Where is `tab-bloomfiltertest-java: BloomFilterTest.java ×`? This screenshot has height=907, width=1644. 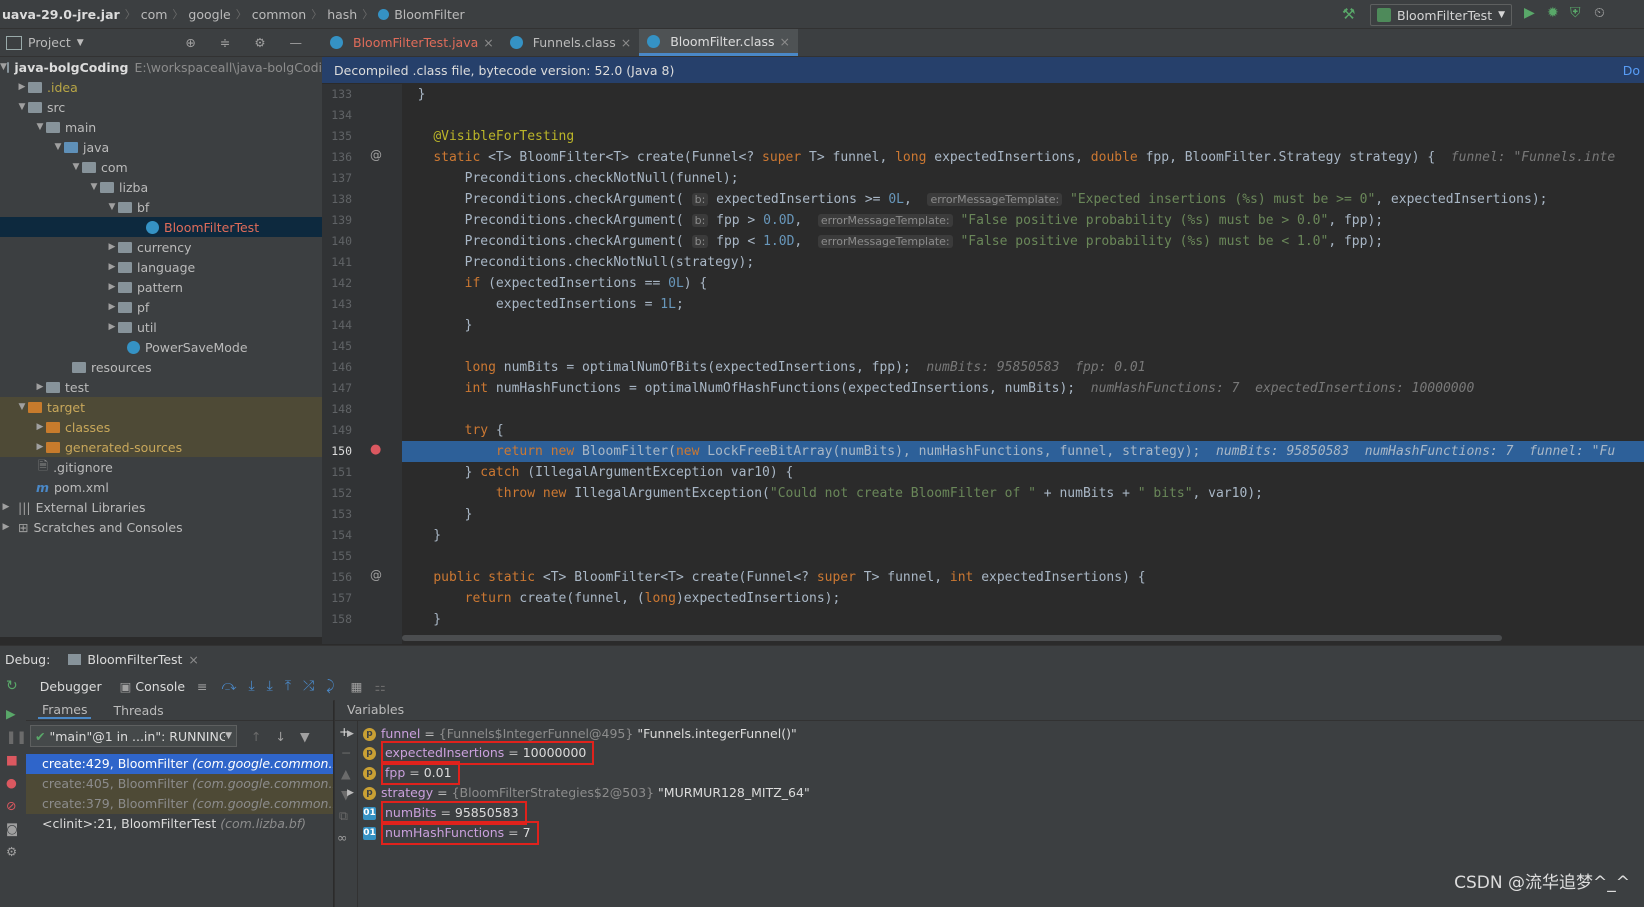 tab-bloomfiltertest-java: BloomFilterTest.java × is located at coordinates (412, 42).